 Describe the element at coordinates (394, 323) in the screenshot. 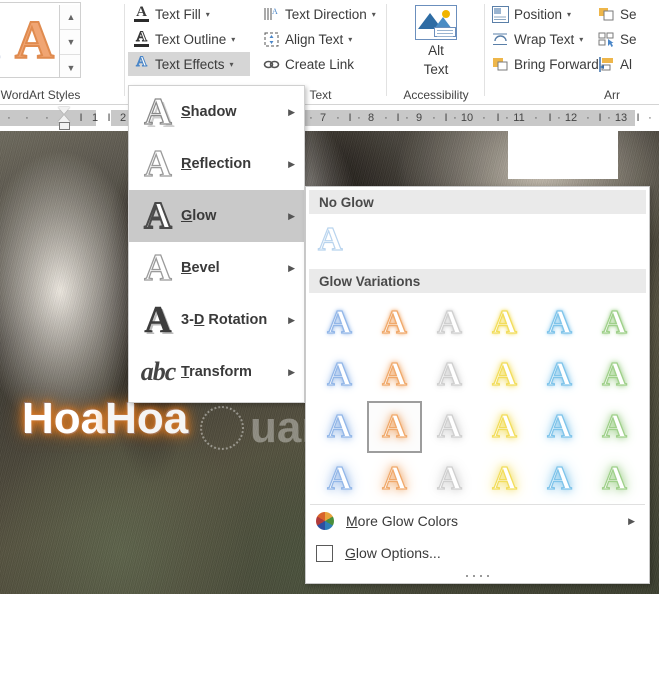

I see `glow-variation-r1-c2: A` at that location.